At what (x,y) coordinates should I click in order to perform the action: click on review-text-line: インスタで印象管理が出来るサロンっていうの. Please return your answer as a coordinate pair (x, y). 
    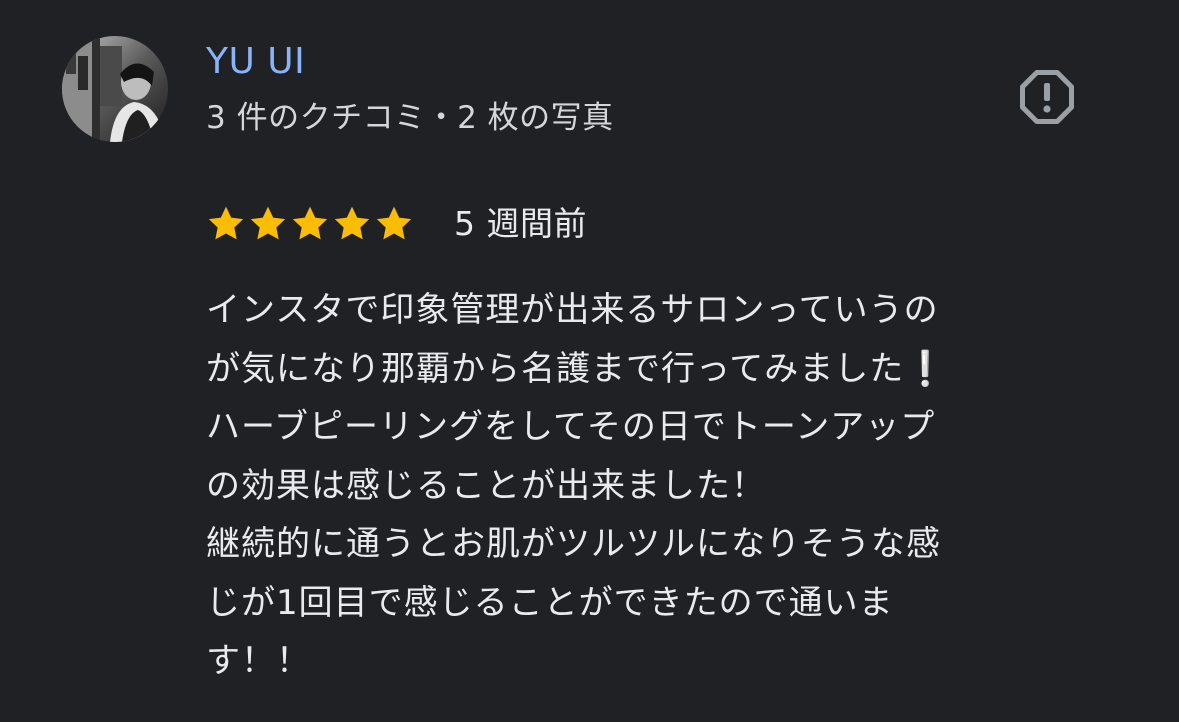
    Looking at the image, I should click on (572, 310).